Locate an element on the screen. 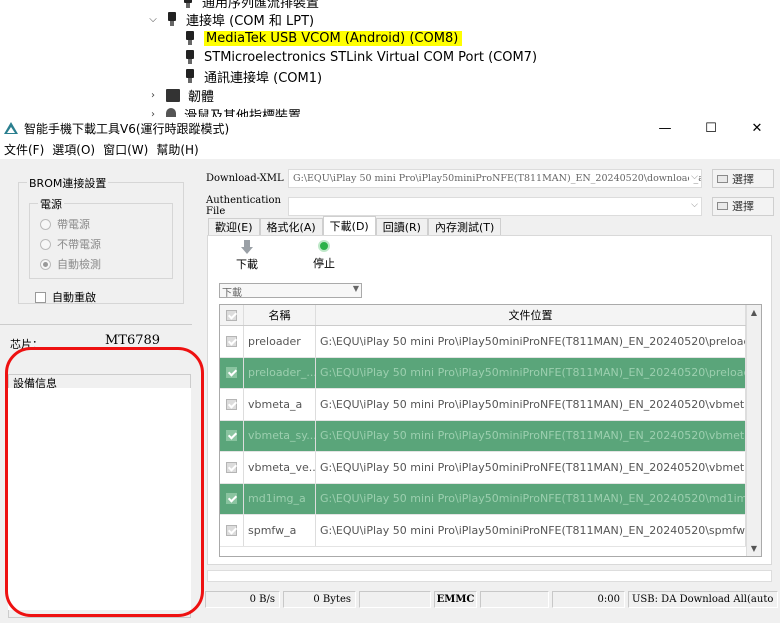  chevron-down-icon: ▼ is located at coordinates (356, 288).